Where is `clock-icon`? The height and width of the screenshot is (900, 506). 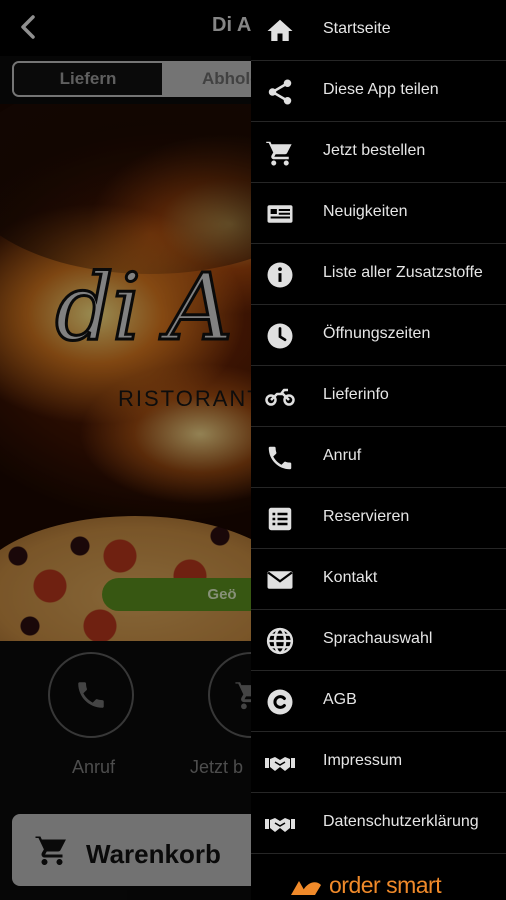 clock-icon is located at coordinates (280, 336).